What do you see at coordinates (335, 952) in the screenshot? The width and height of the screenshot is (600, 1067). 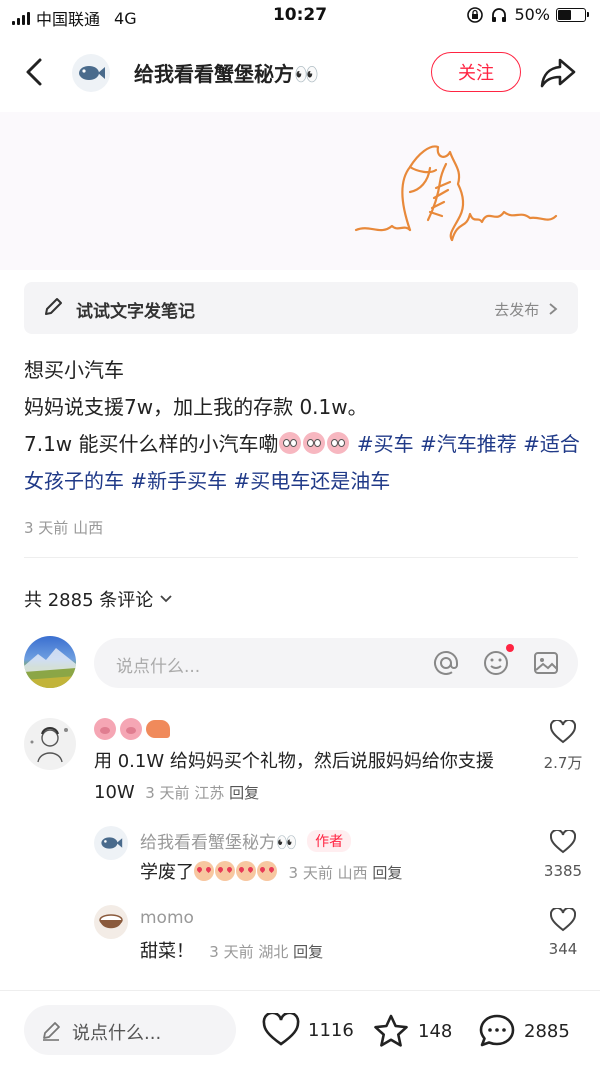 I see `reply-text: 甜菜！ 3 天前 湖北 回复` at bounding box center [335, 952].